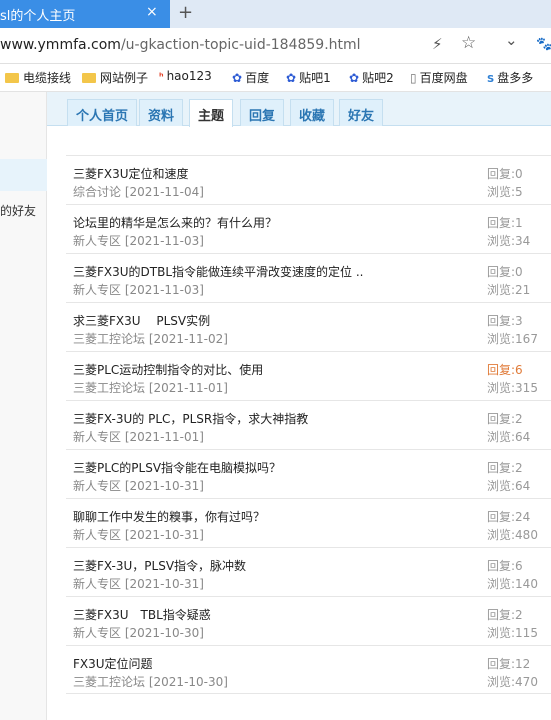  Describe the element at coordinates (439, 77) in the screenshot. I see `bookmark-item: ▯ 百度网盘` at that location.